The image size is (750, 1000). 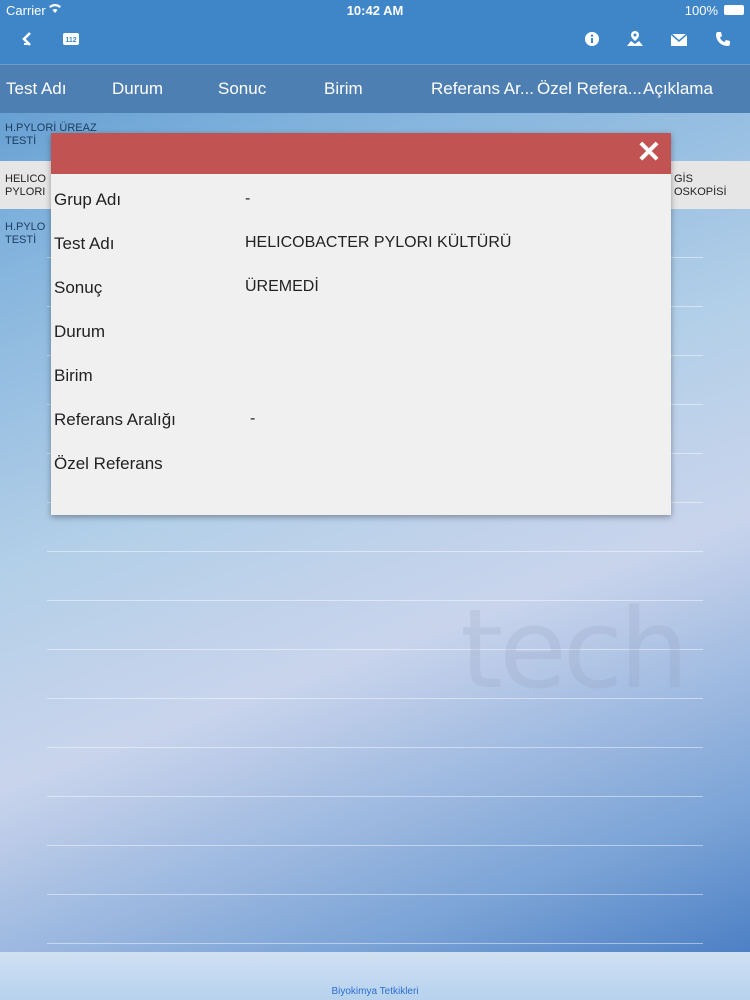 I want to click on detail-row-birim: Birim, so click(x=354, y=381).